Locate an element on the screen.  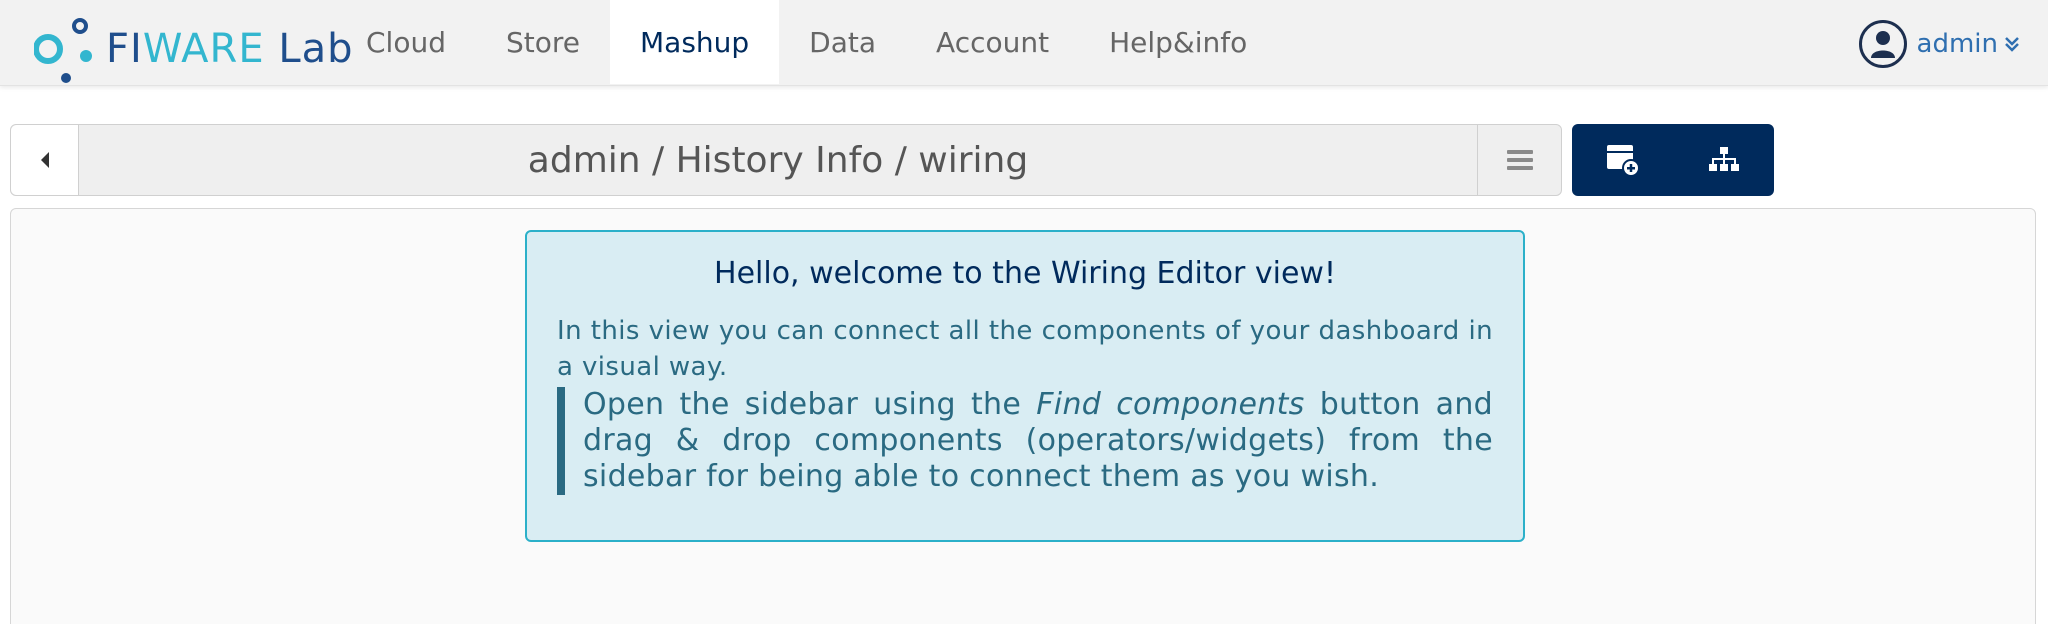
find-components-emphasis: Find components is located at coordinates (1170, 404).